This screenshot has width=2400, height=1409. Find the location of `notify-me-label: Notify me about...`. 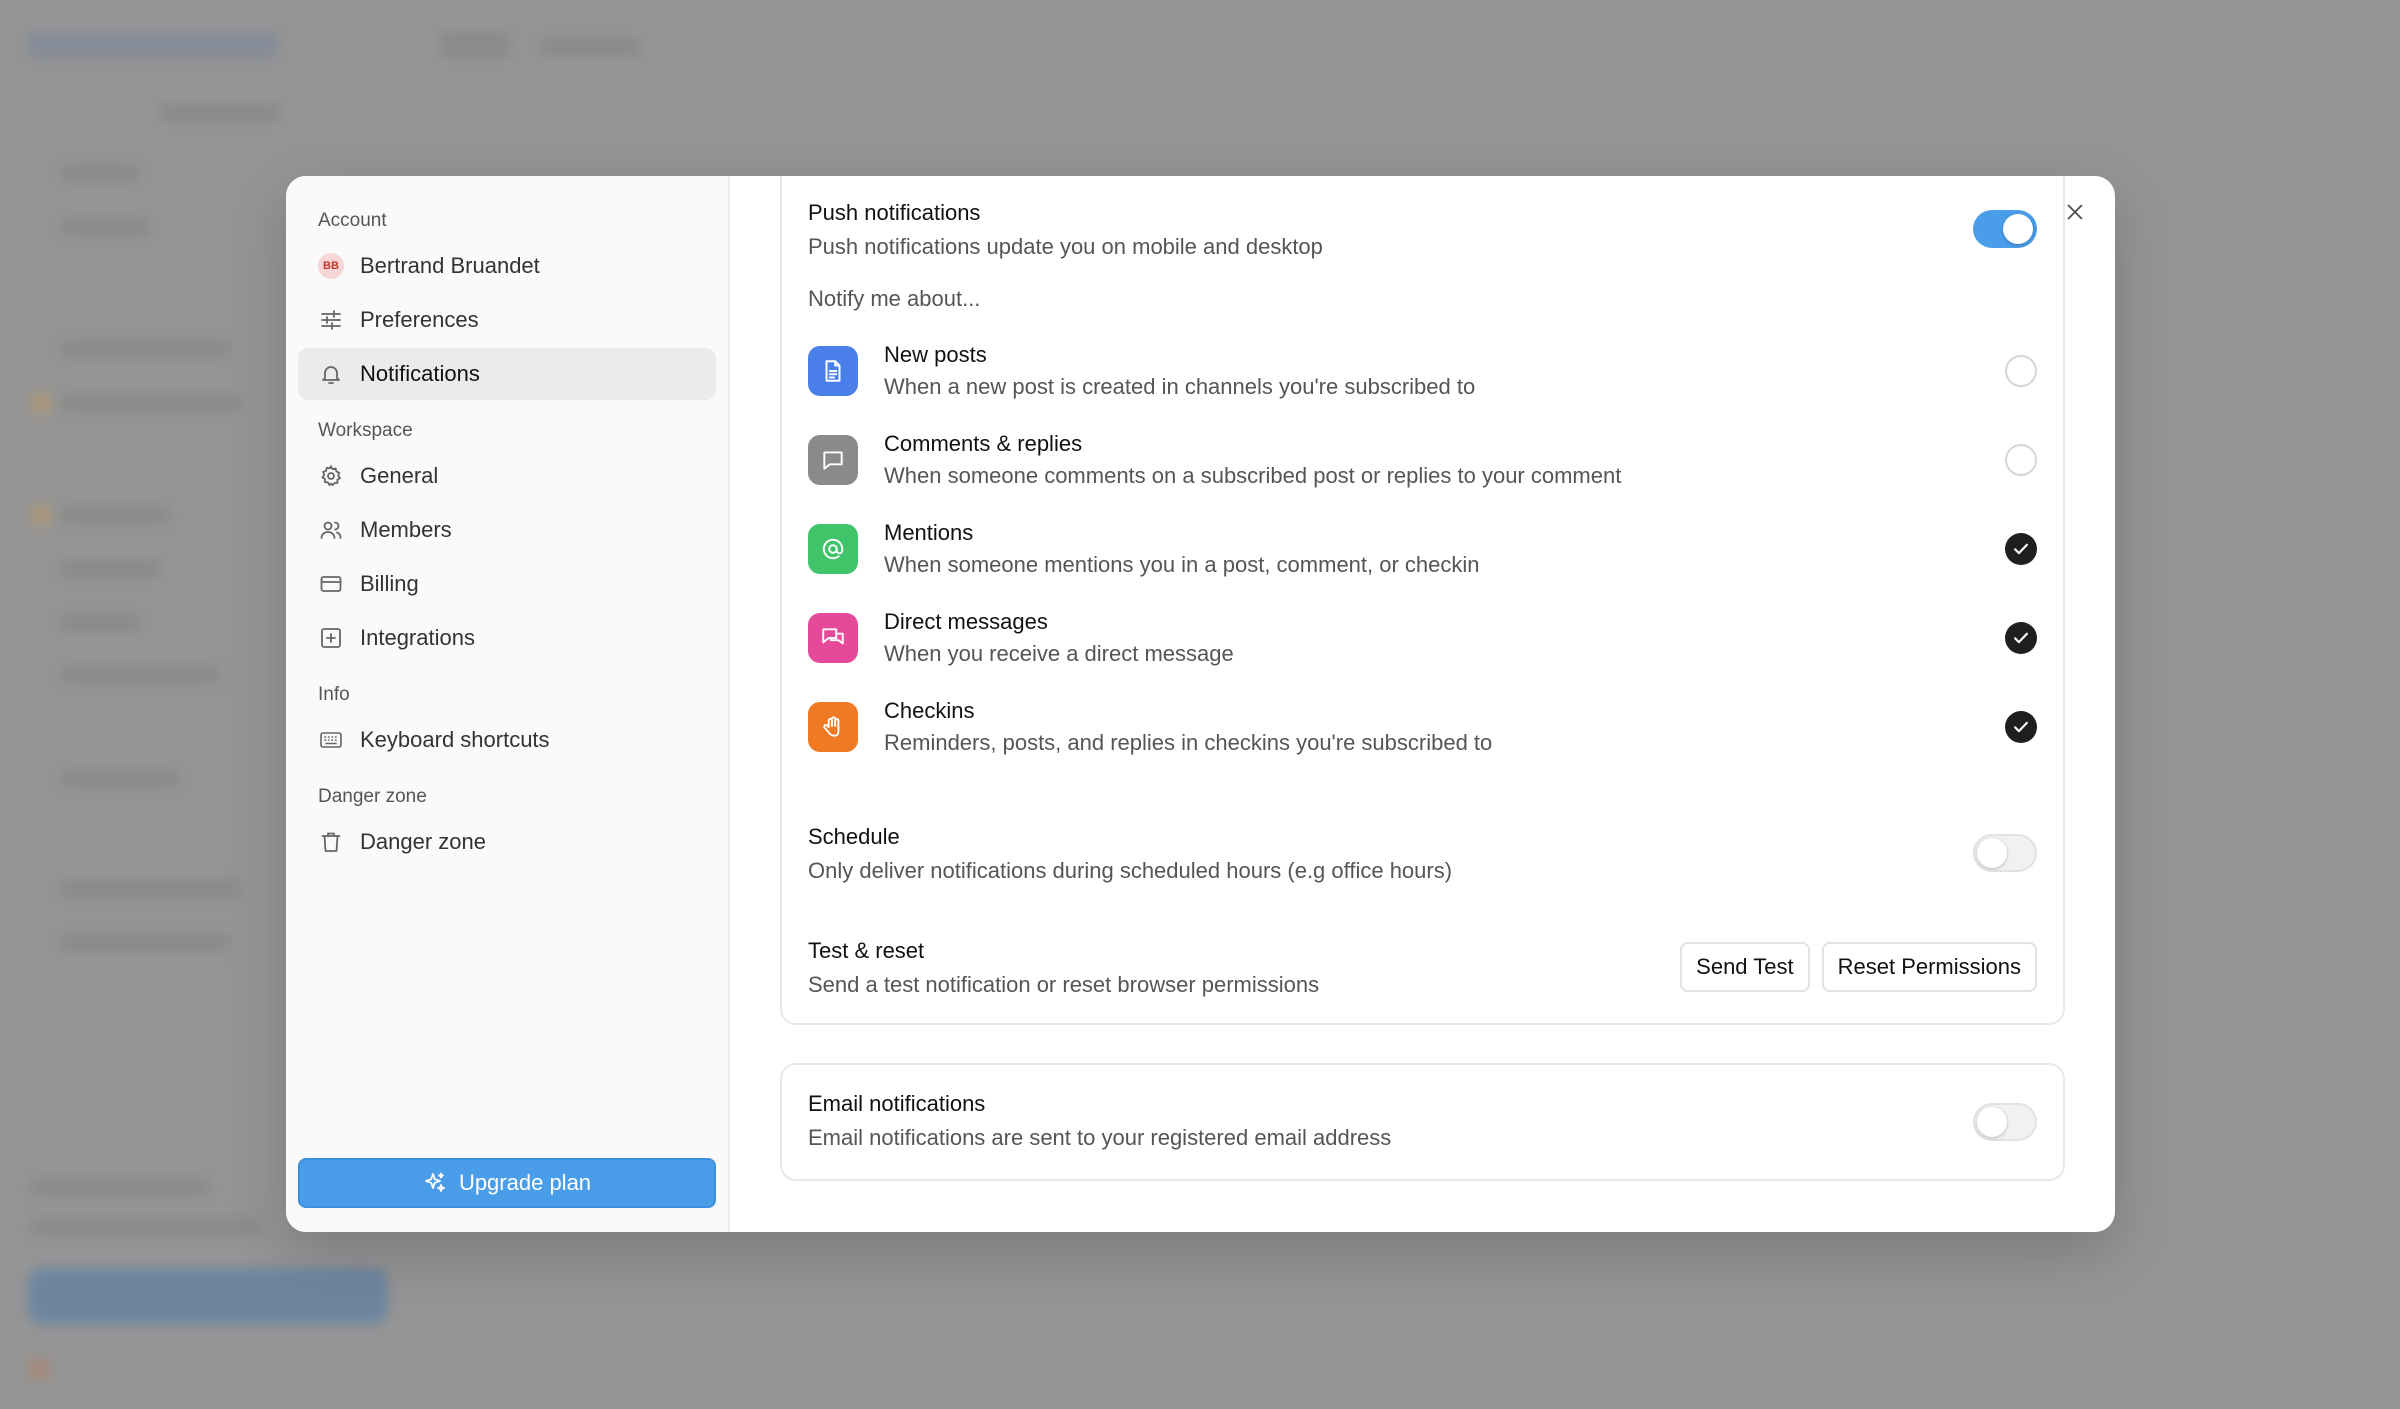

notify-me-label: Notify me about... is located at coordinates (894, 298).